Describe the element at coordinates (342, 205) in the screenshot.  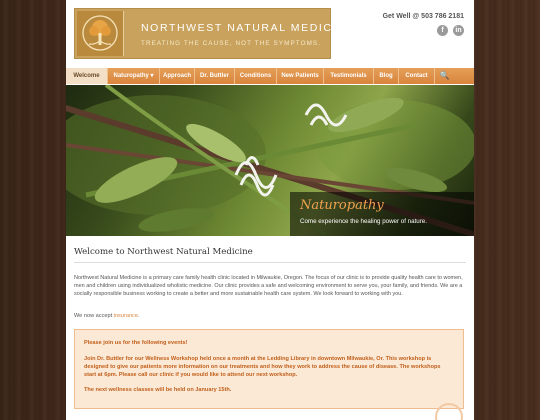
I see `caption-title: Naturopathy` at that location.